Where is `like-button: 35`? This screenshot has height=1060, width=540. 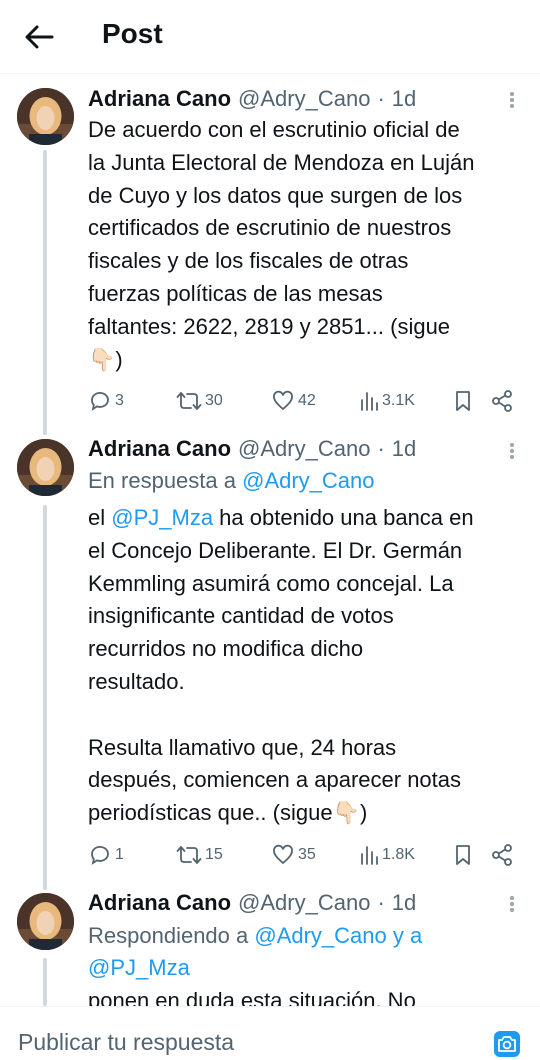
like-button: 35 is located at coordinates (293, 855).